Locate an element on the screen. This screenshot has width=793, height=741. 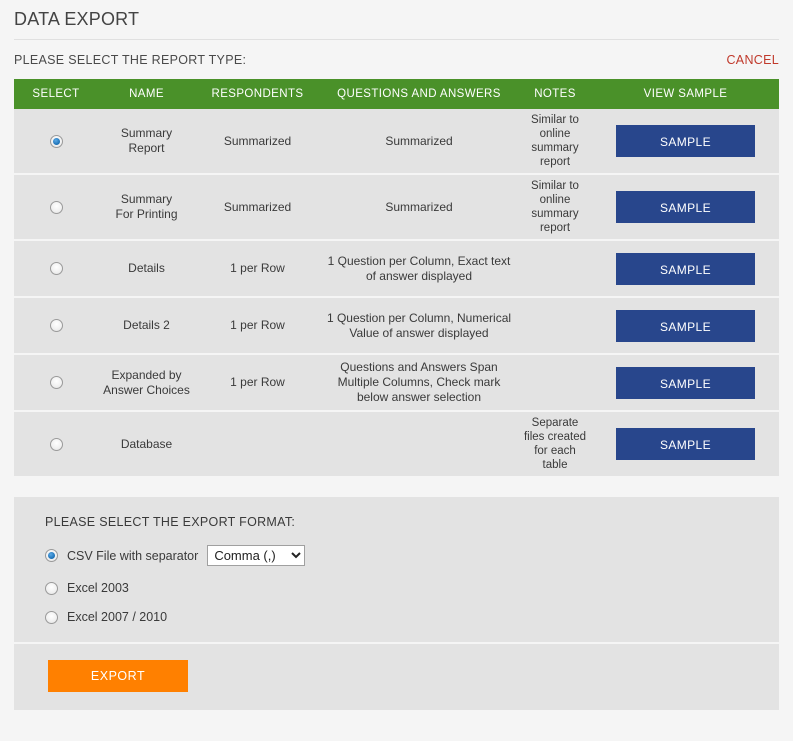
cancel-link: CANCEL is located at coordinates (752, 60).